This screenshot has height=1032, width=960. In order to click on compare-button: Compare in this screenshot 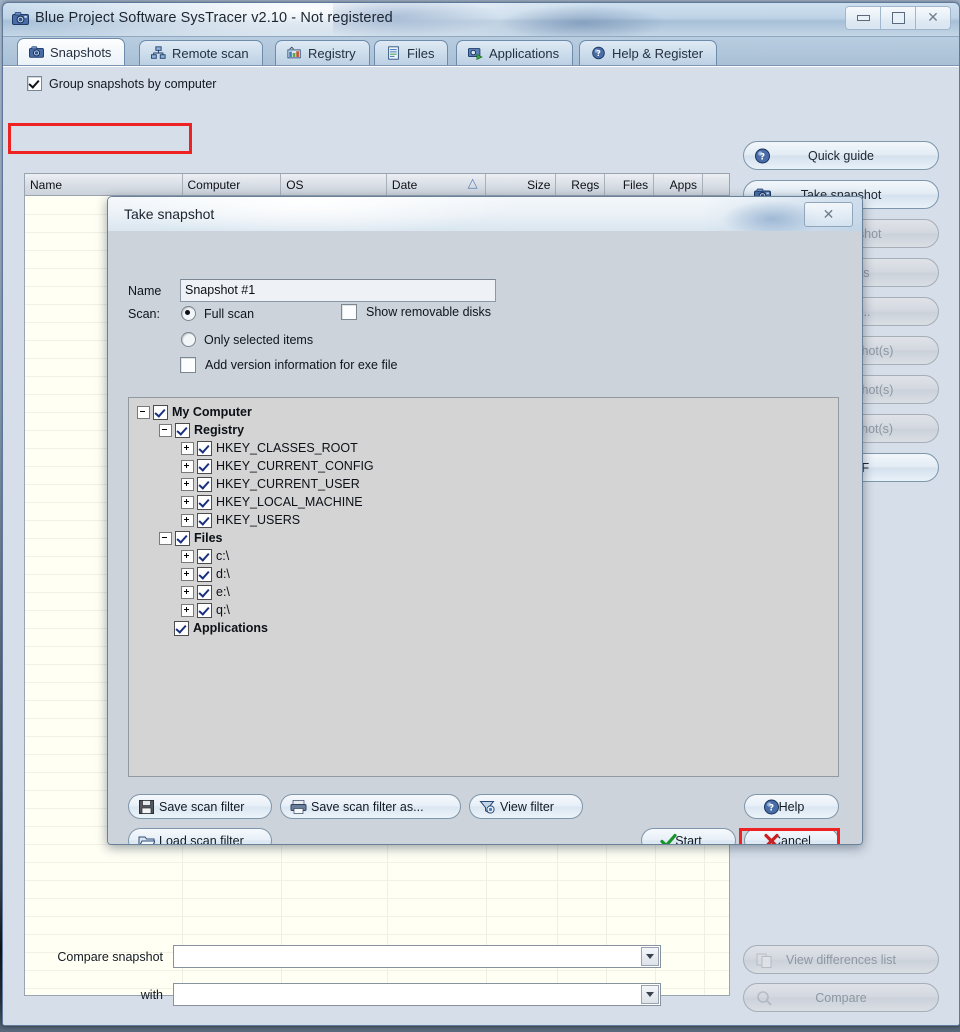, I will do `click(841, 997)`.